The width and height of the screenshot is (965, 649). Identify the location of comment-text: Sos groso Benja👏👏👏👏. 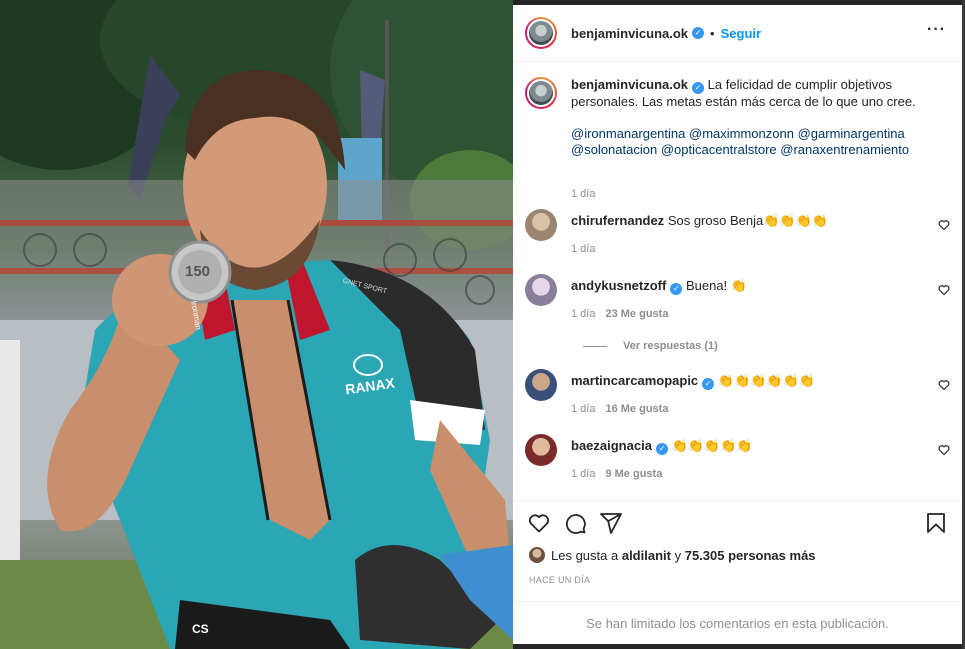
(747, 220).